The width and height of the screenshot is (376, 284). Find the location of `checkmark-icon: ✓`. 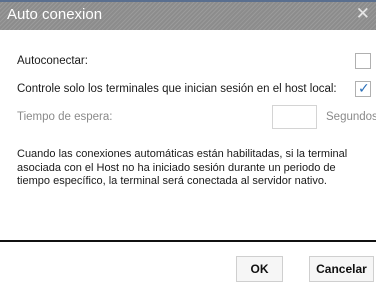

checkmark-icon: ✓ is located at coordinates (364, 88).